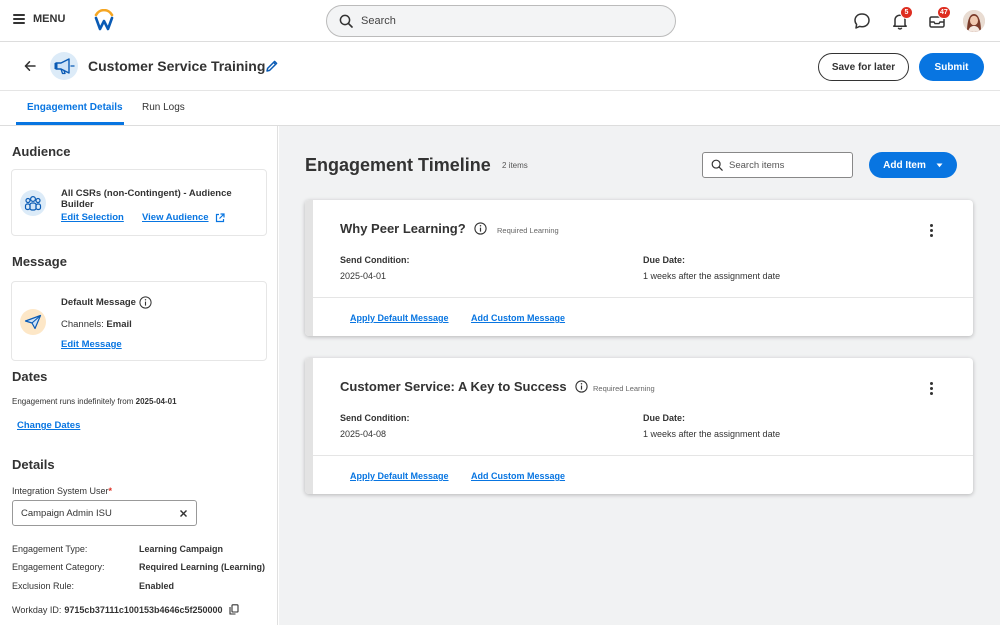 This screenshot has height=625, width=1000. What do you see at coordinates (58, 567) in the screenshot?
I see `engagement-category-label: Engagement Category:` at bounding box center [58, 567].